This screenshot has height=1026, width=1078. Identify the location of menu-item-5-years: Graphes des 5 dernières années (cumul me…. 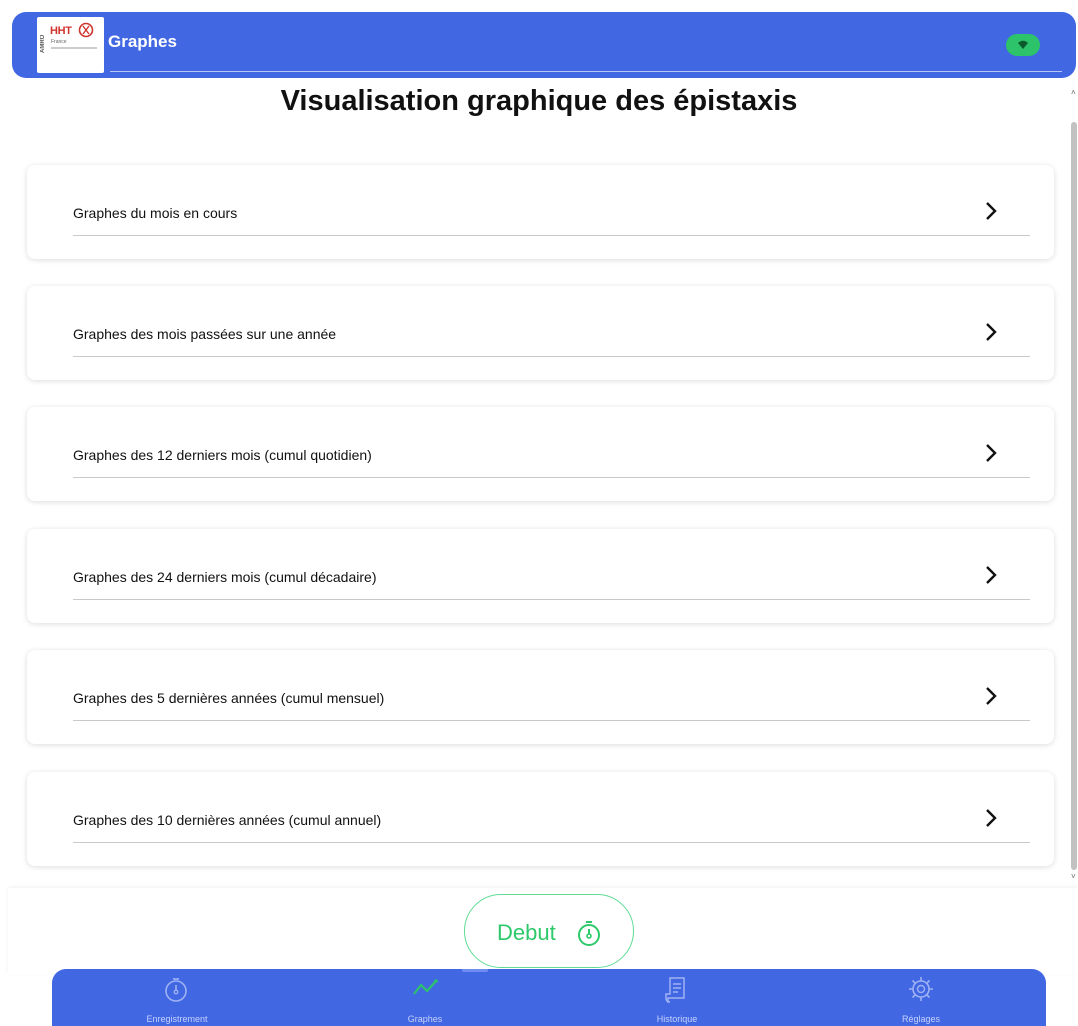
(540, 697).